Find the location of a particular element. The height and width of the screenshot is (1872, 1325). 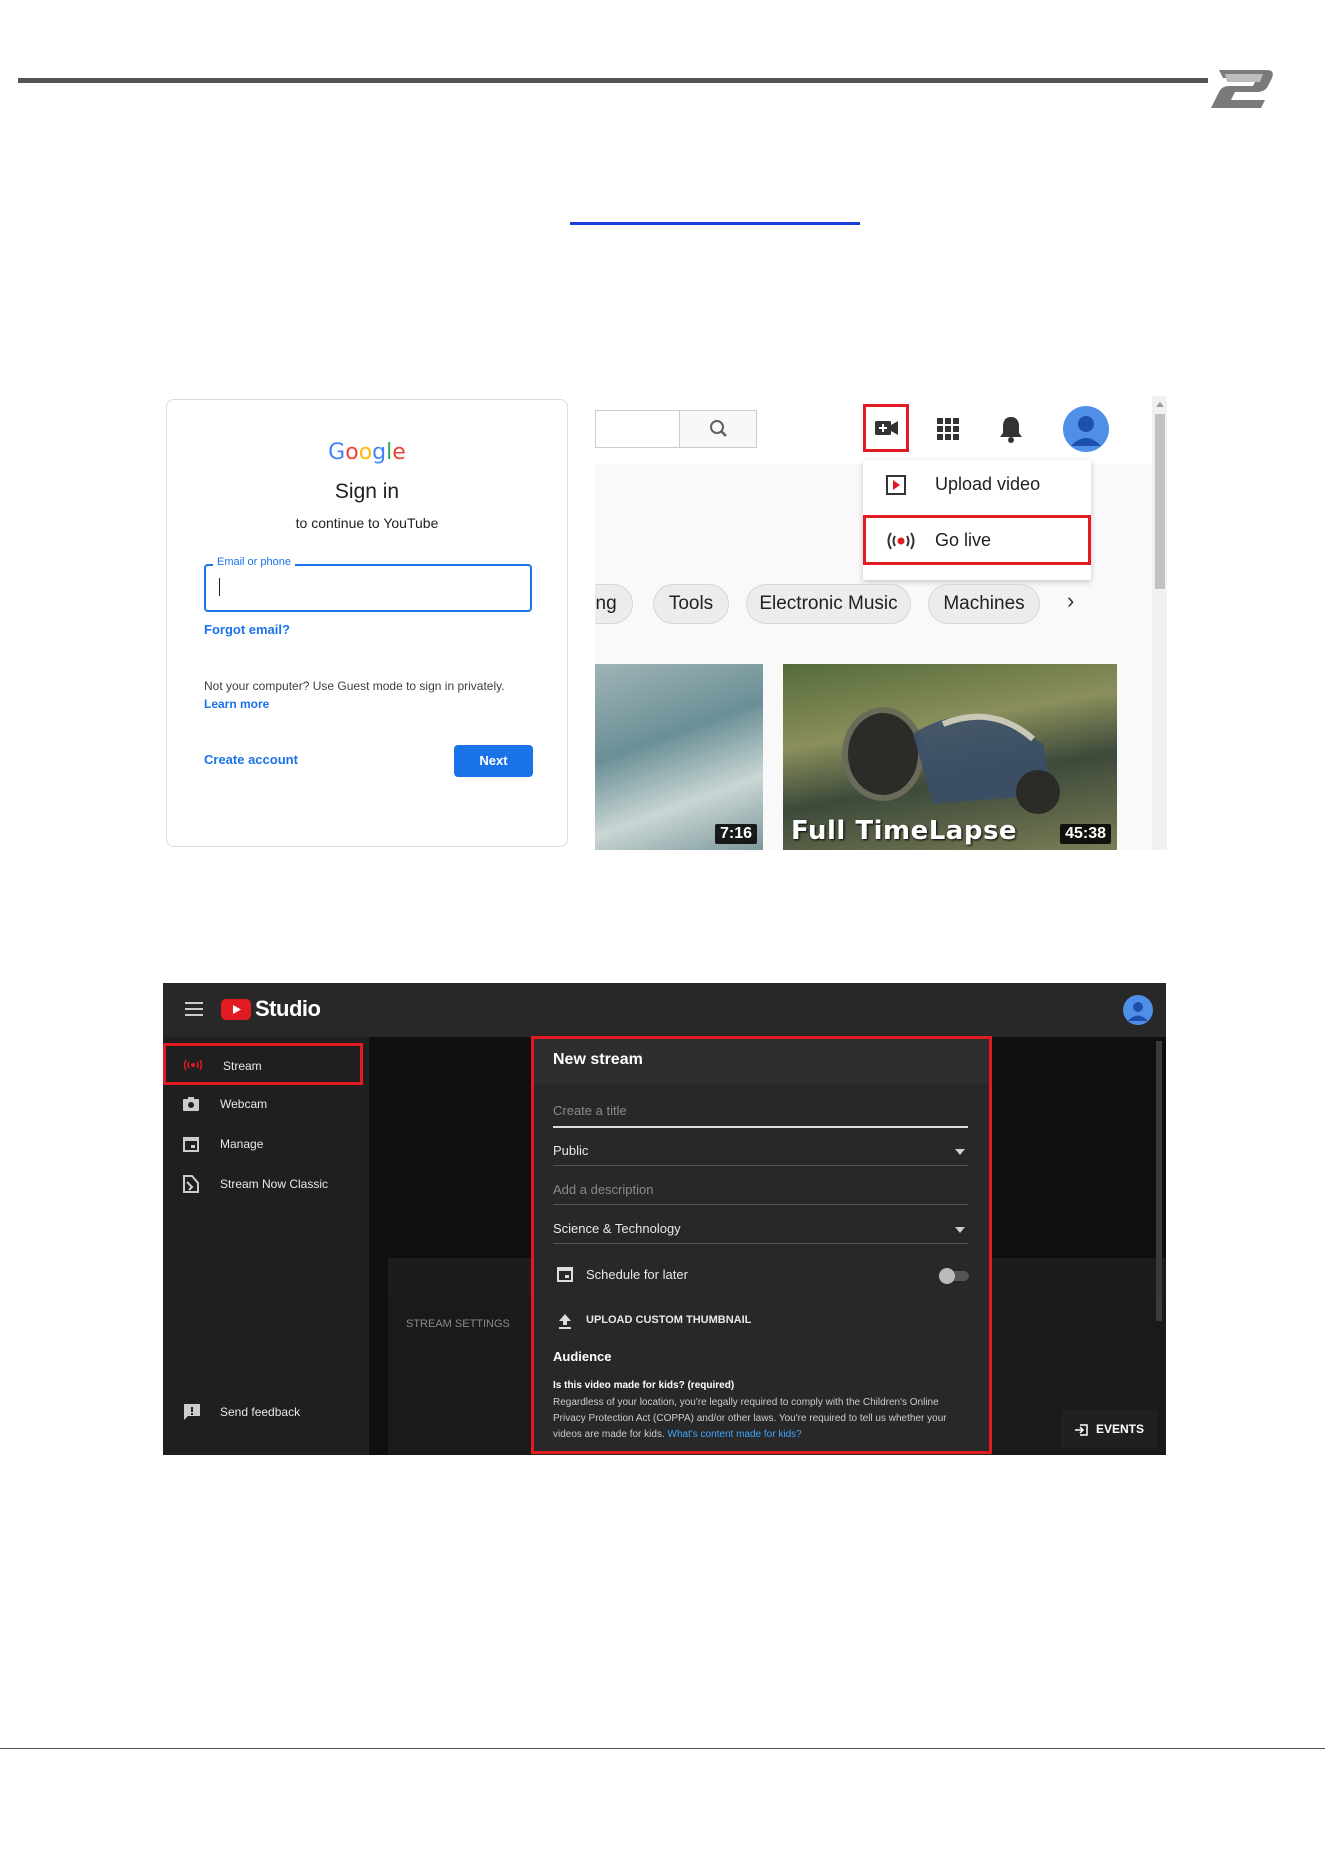

email-field is located at coordinates (368, 588).